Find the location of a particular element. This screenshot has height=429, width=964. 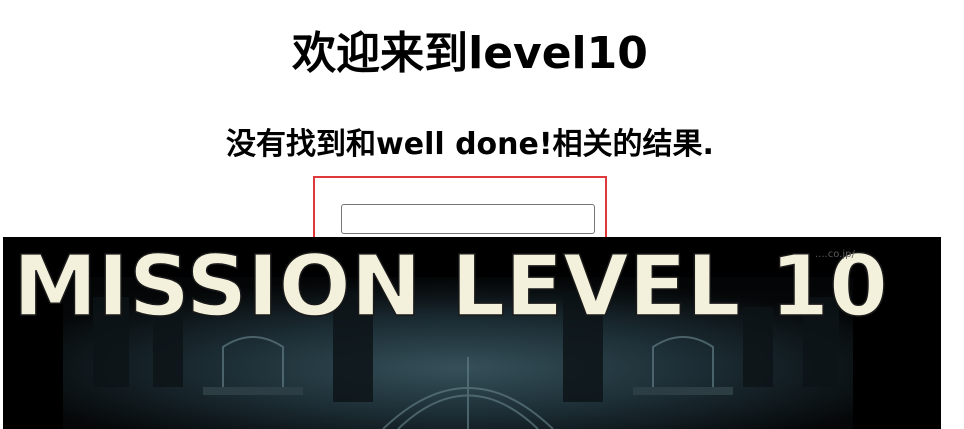

banner-watermark: ....co.jp/ is located at coordinates (835, 254).